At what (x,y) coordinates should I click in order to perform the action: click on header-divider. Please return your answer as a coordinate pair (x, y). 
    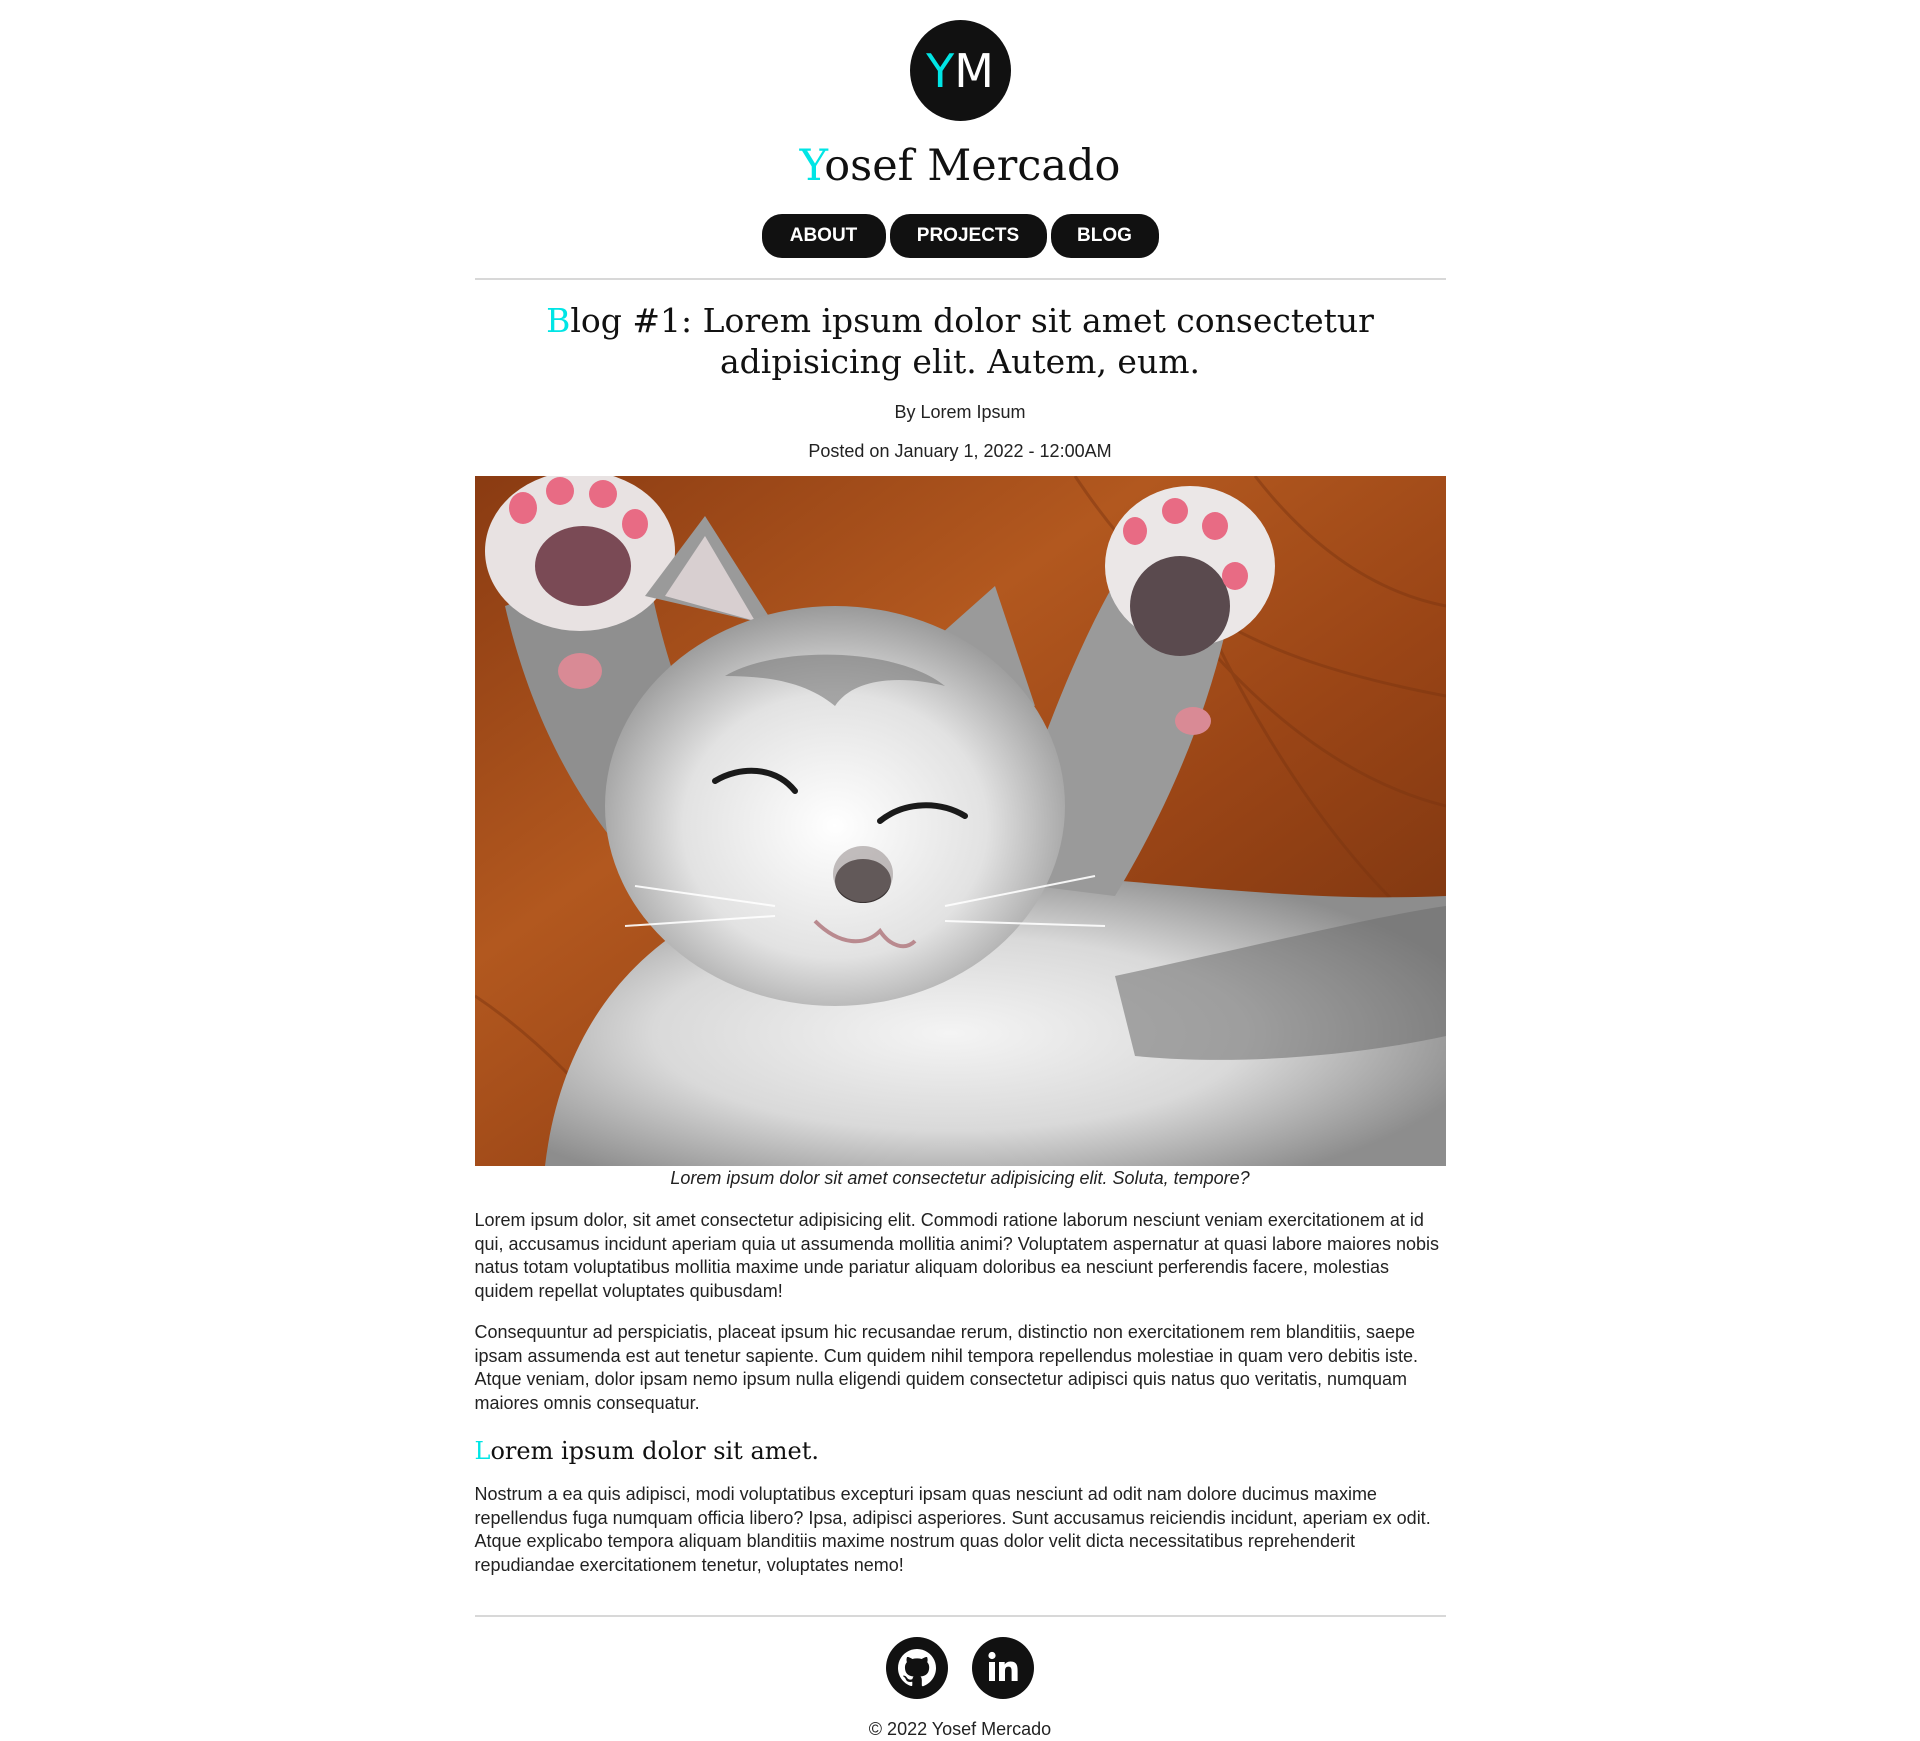
    Looking at the image, I should click on (960, 279).